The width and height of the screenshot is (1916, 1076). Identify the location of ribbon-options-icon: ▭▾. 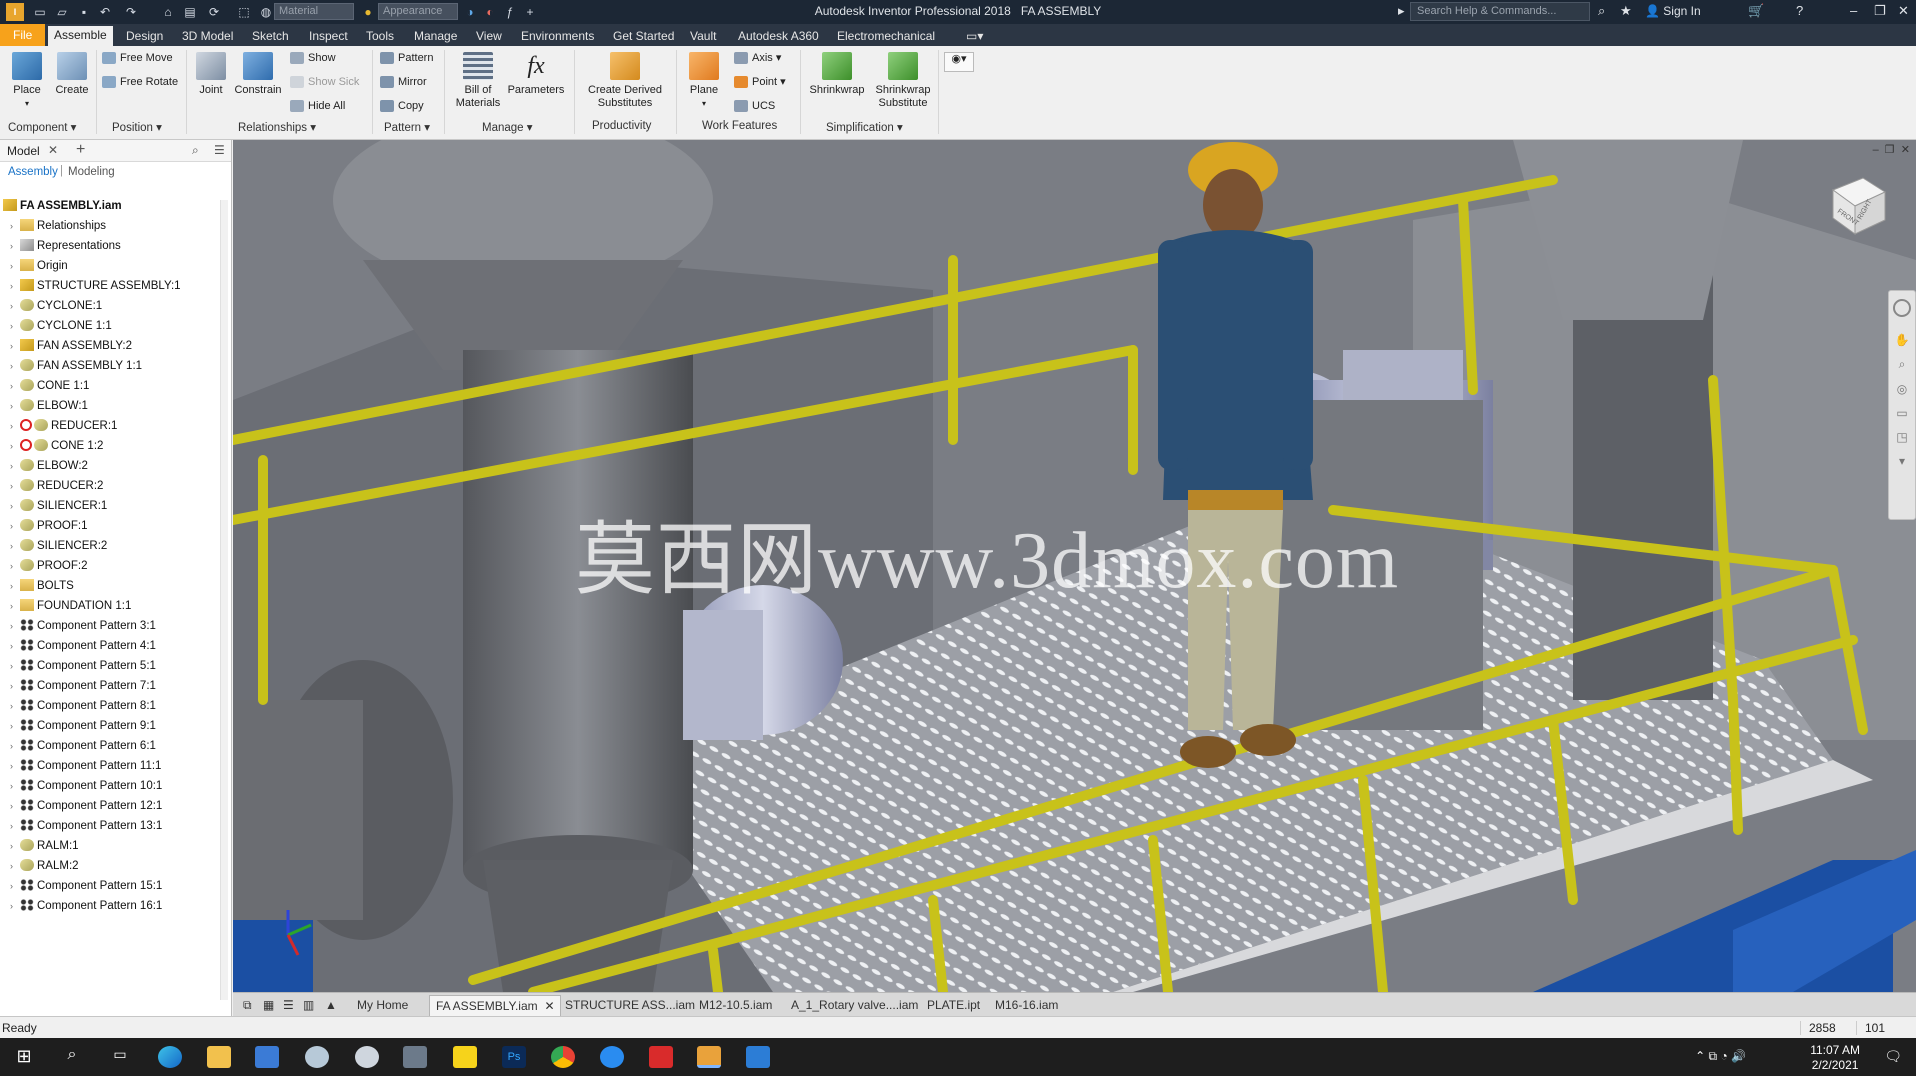
(974, 36).